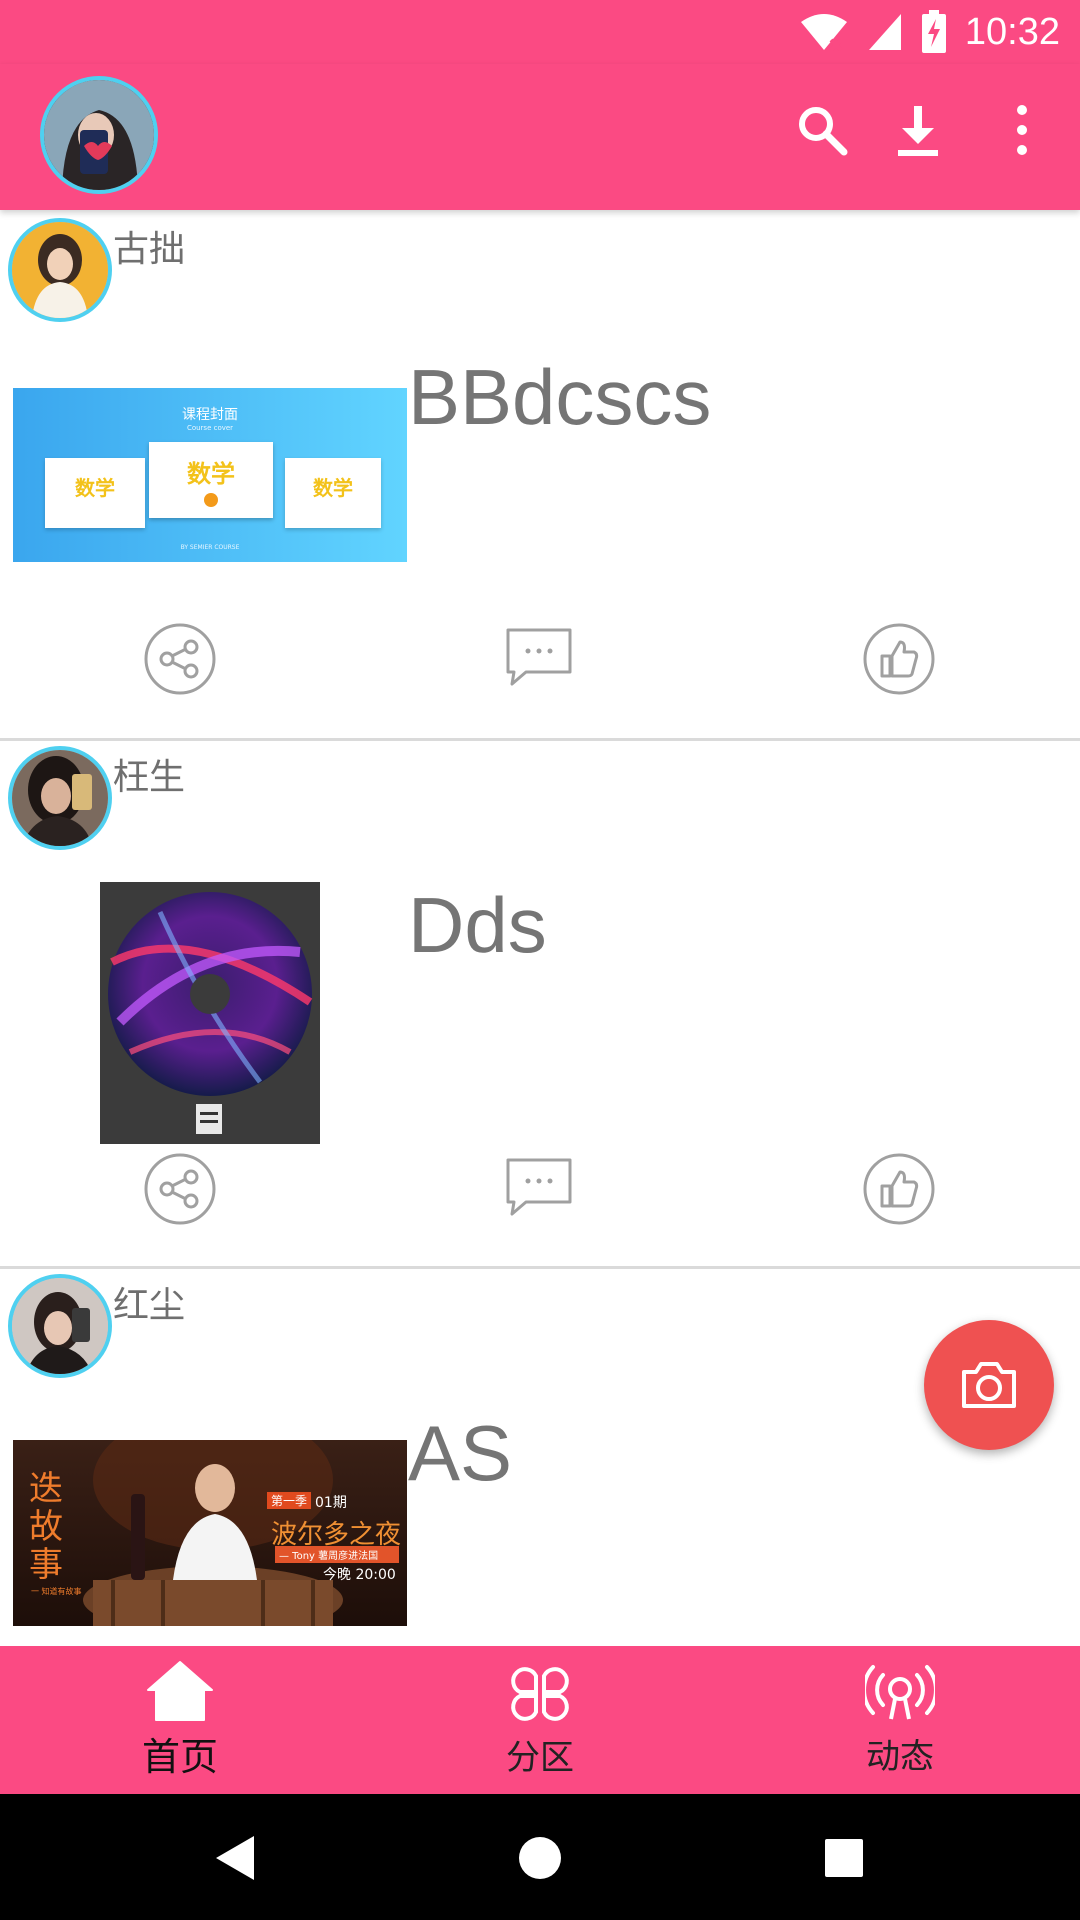 The image size is (1080, 1920). What do you see at coordinates (46, 1527) in the screenshot?
I see `banner-big-text: 迭故事` at bounding box center [46, 1527].